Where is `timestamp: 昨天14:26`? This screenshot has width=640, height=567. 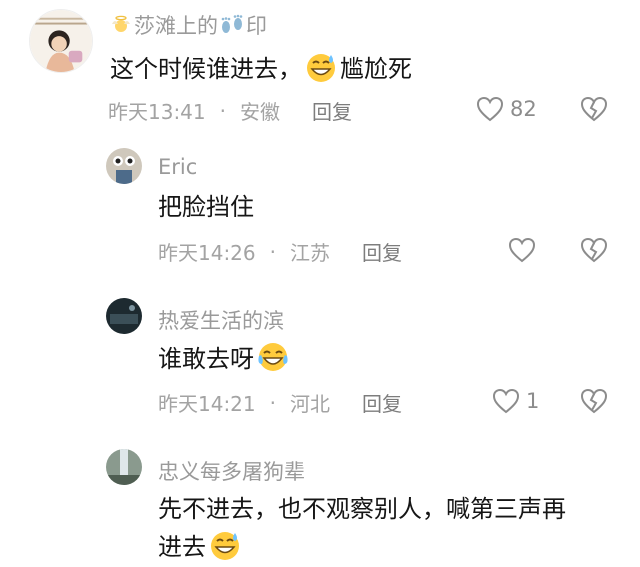 timestamp: 昨天14:26 is located at coordinates (207, 253).